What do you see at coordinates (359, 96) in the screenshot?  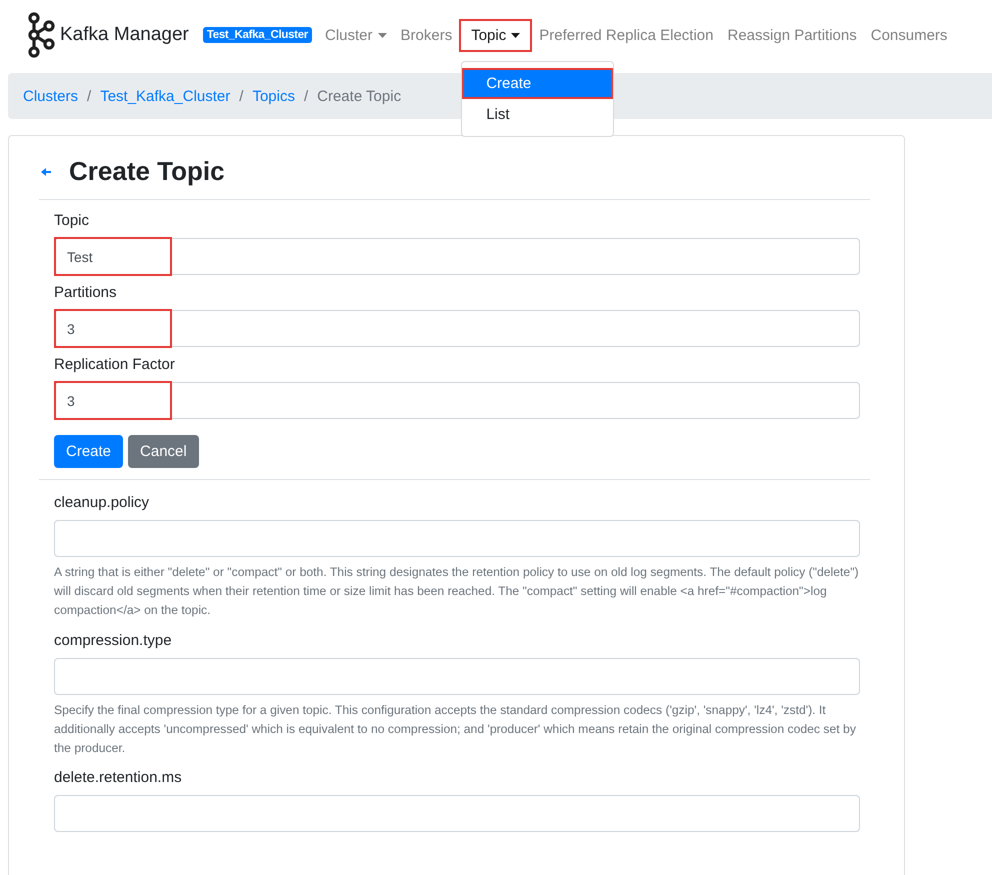 I see `breadcrumb-current: Create Topic` at bounding box center [359, 96].